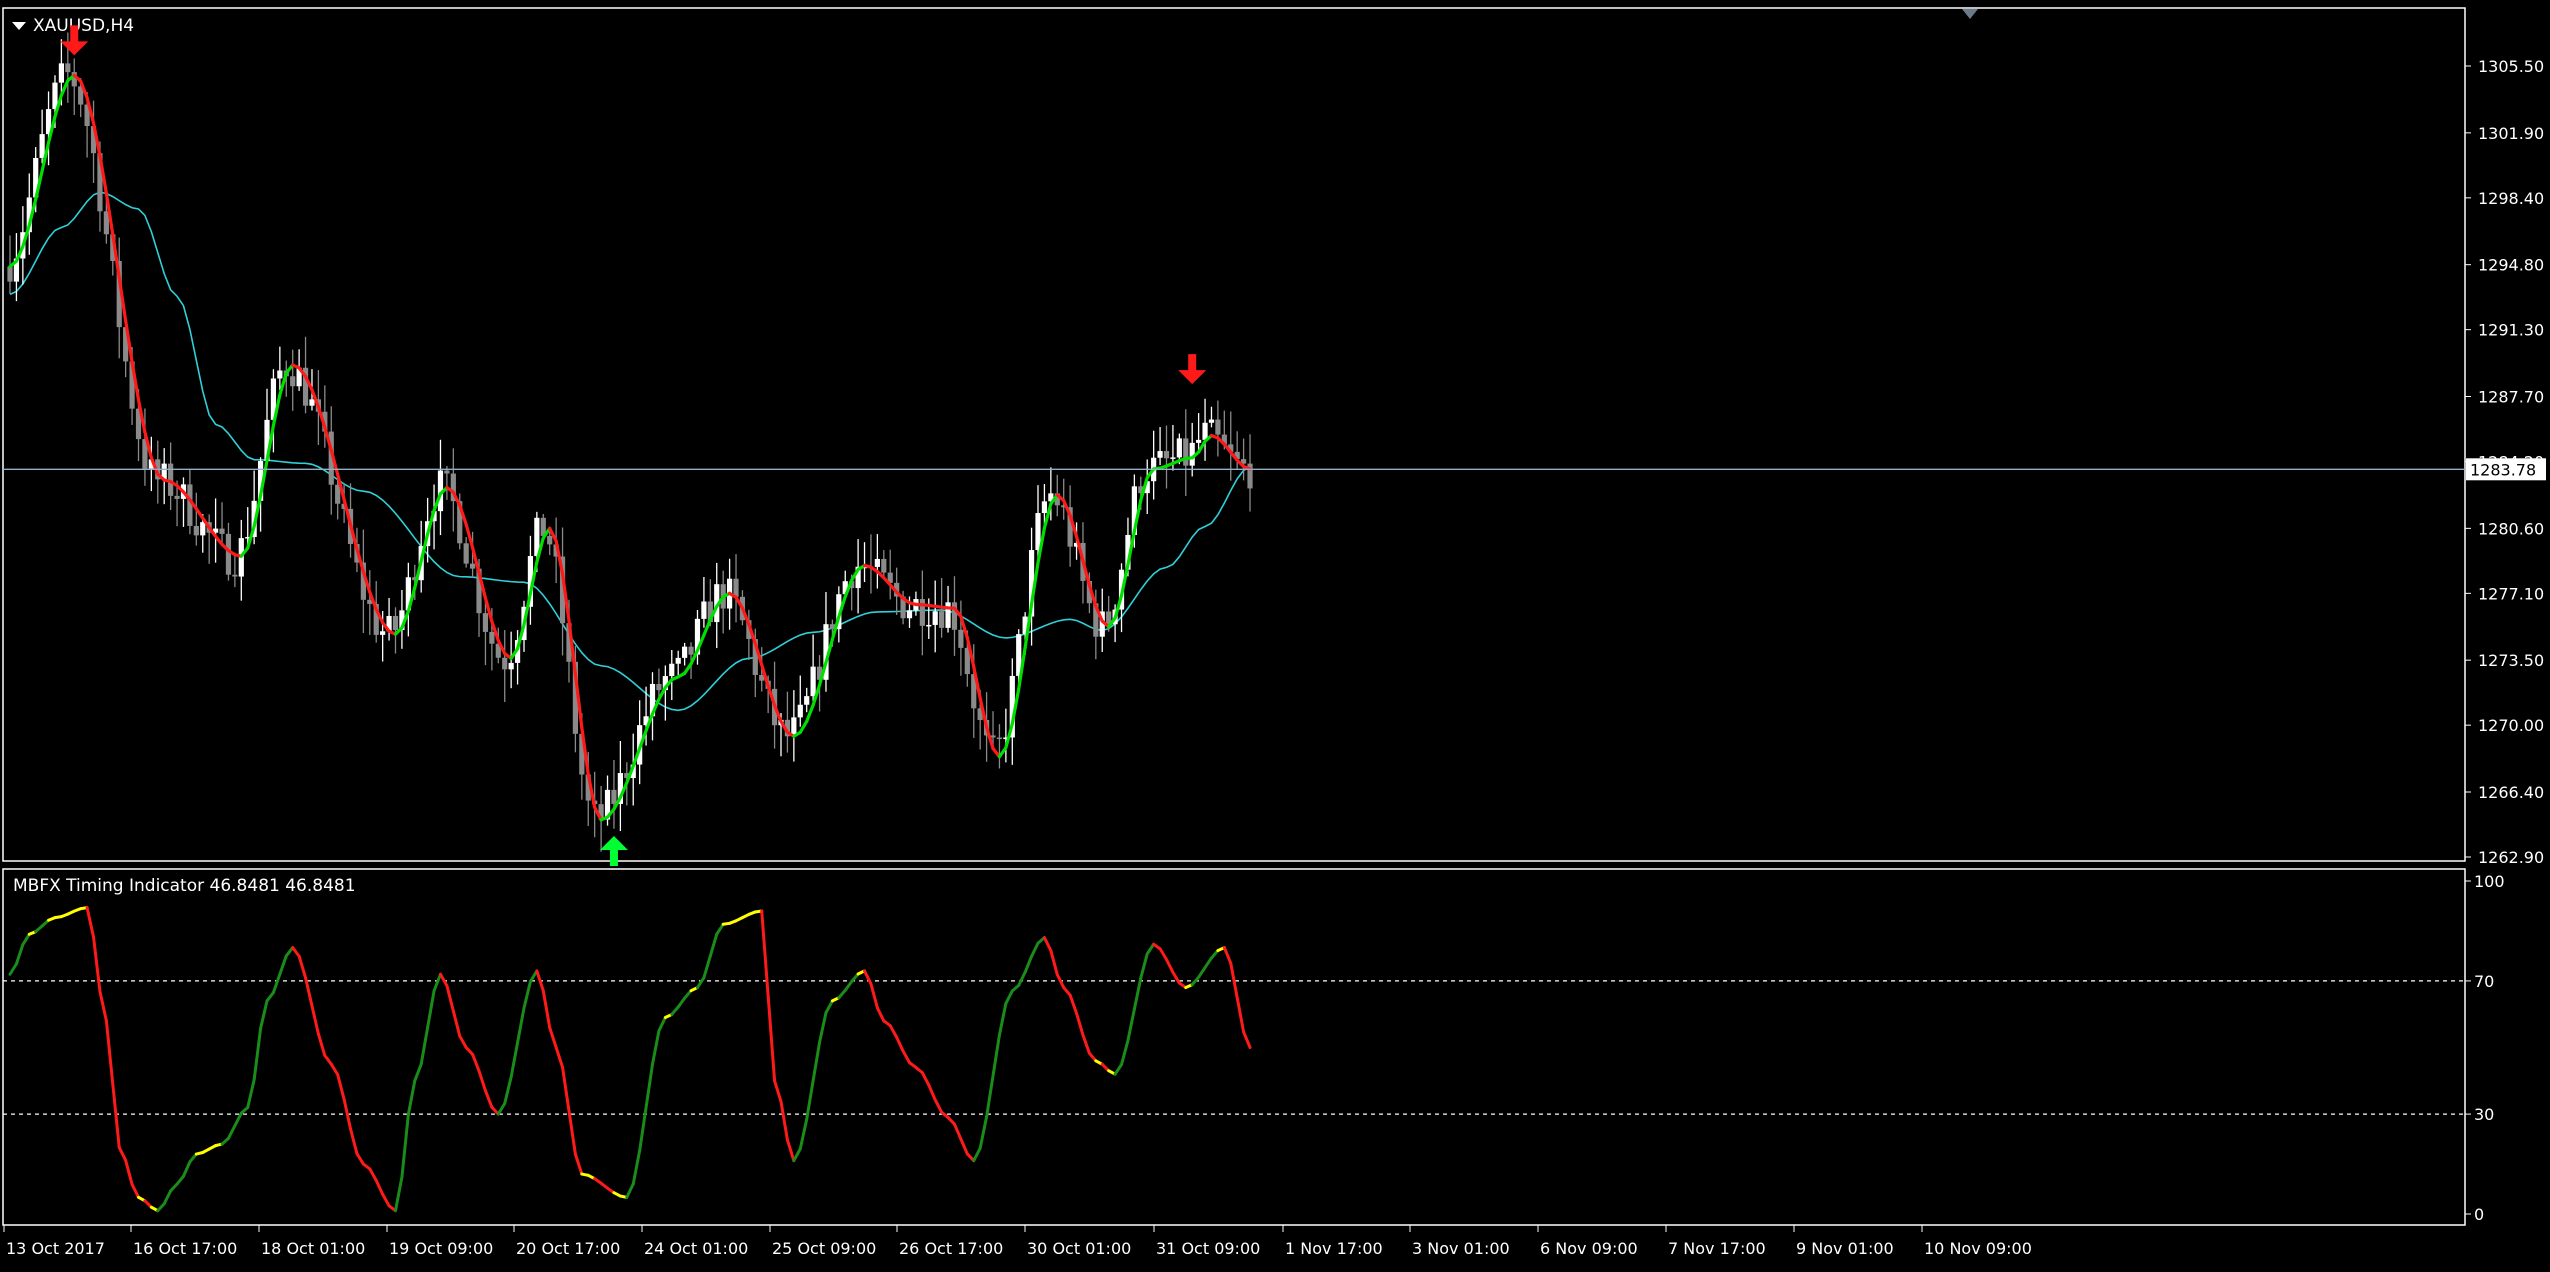  Describe the element at coordinates (2511, 133) in the screenshot. I see `price-tick-label: 1301.90` at that location.